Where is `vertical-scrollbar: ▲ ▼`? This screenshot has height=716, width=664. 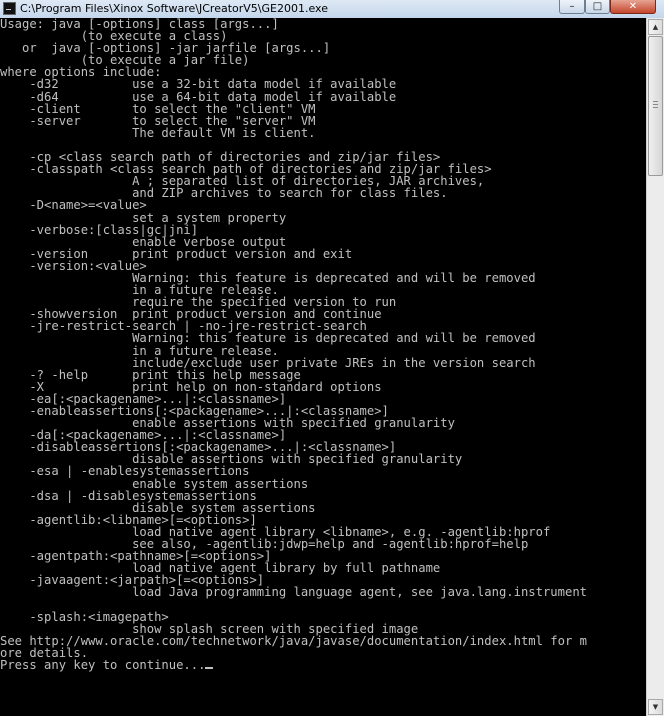
vertical-scrollbar: ▲ ▼ is located at coordinates (655, 367).